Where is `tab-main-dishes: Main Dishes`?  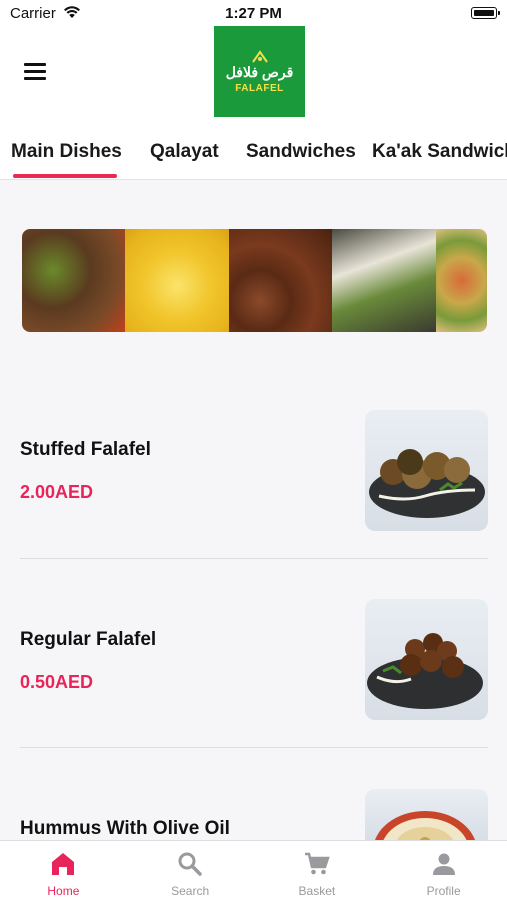
tab-main-dishes: Main Dishes is located at coordinates (66, 152).